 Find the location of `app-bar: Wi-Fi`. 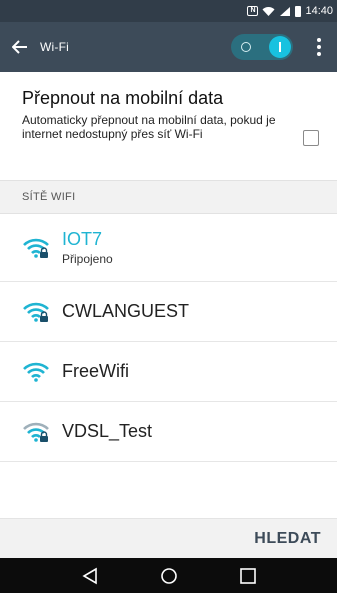

app-bar: Wi-Fi is located at coordinates (168, 47).